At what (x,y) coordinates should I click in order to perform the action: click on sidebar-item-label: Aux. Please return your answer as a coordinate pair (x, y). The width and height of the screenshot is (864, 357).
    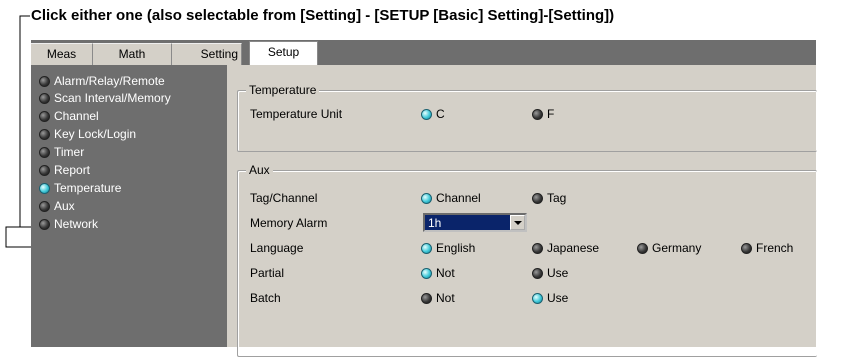
    Looking at the image, I should click on (64, 206).